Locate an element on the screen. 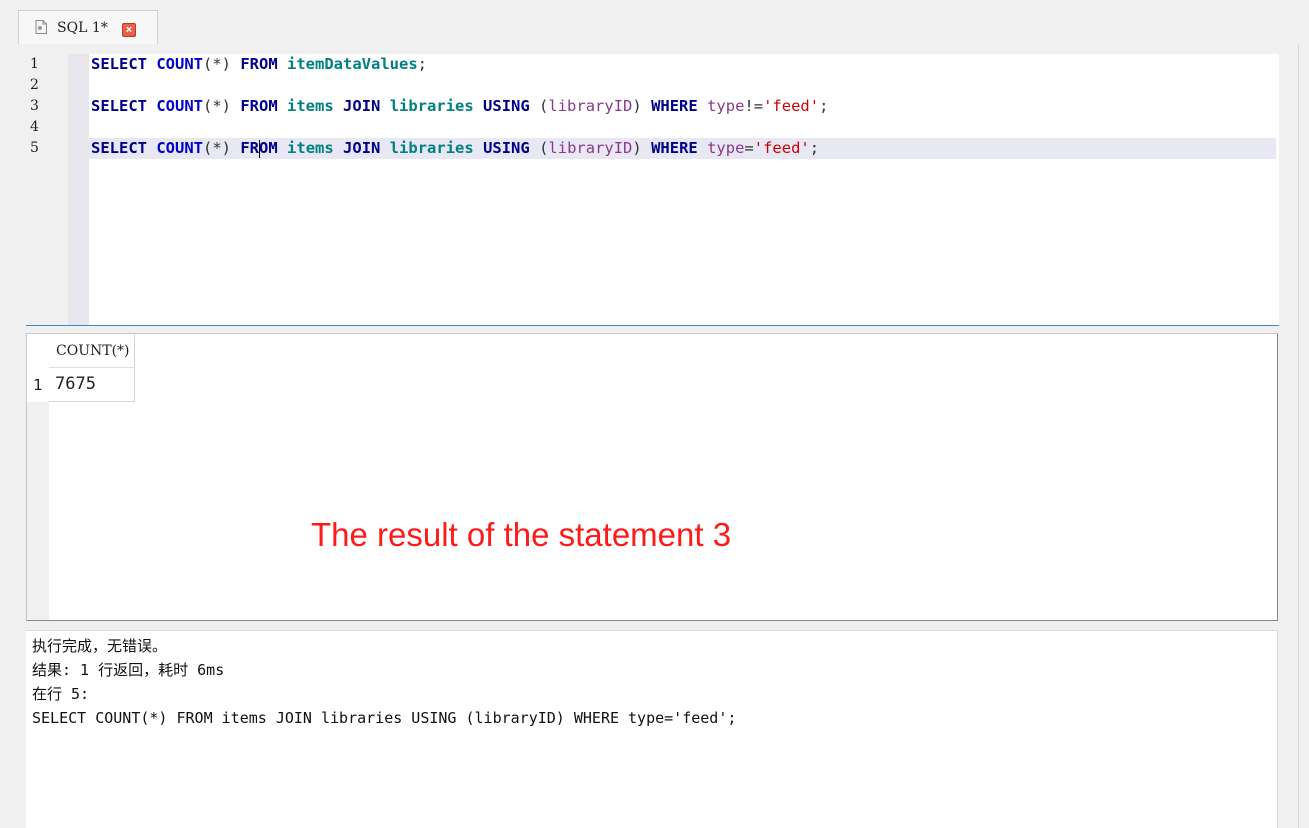 The image size is (1309, 828). code-line: SELECT COUNT(*) FROM itemDataValues; is located at coordinates (682, 64).